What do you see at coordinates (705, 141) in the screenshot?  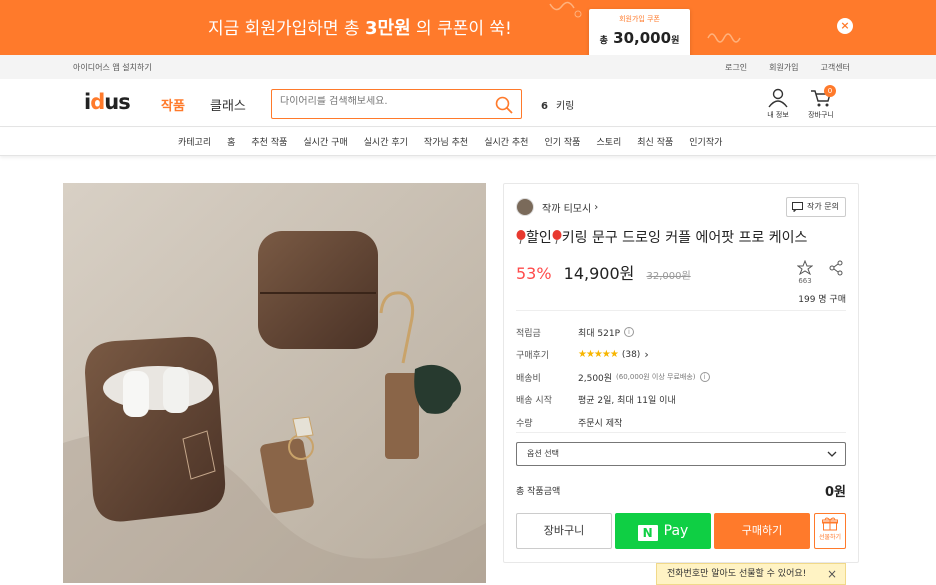 I see `nav-item-popular-artist: 인기작가` at bounding box center [705, 141].